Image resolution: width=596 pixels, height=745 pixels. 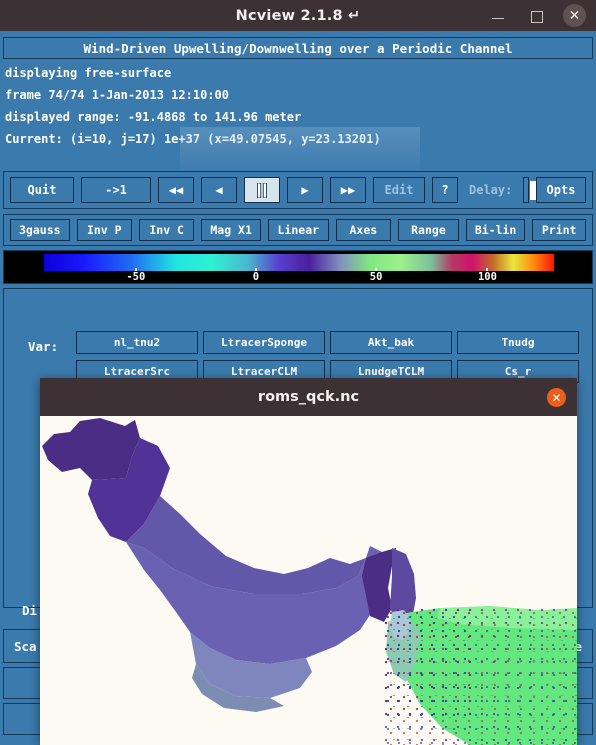 I want to click on colormap-button: 3gauss, so click(x=40, y=230).